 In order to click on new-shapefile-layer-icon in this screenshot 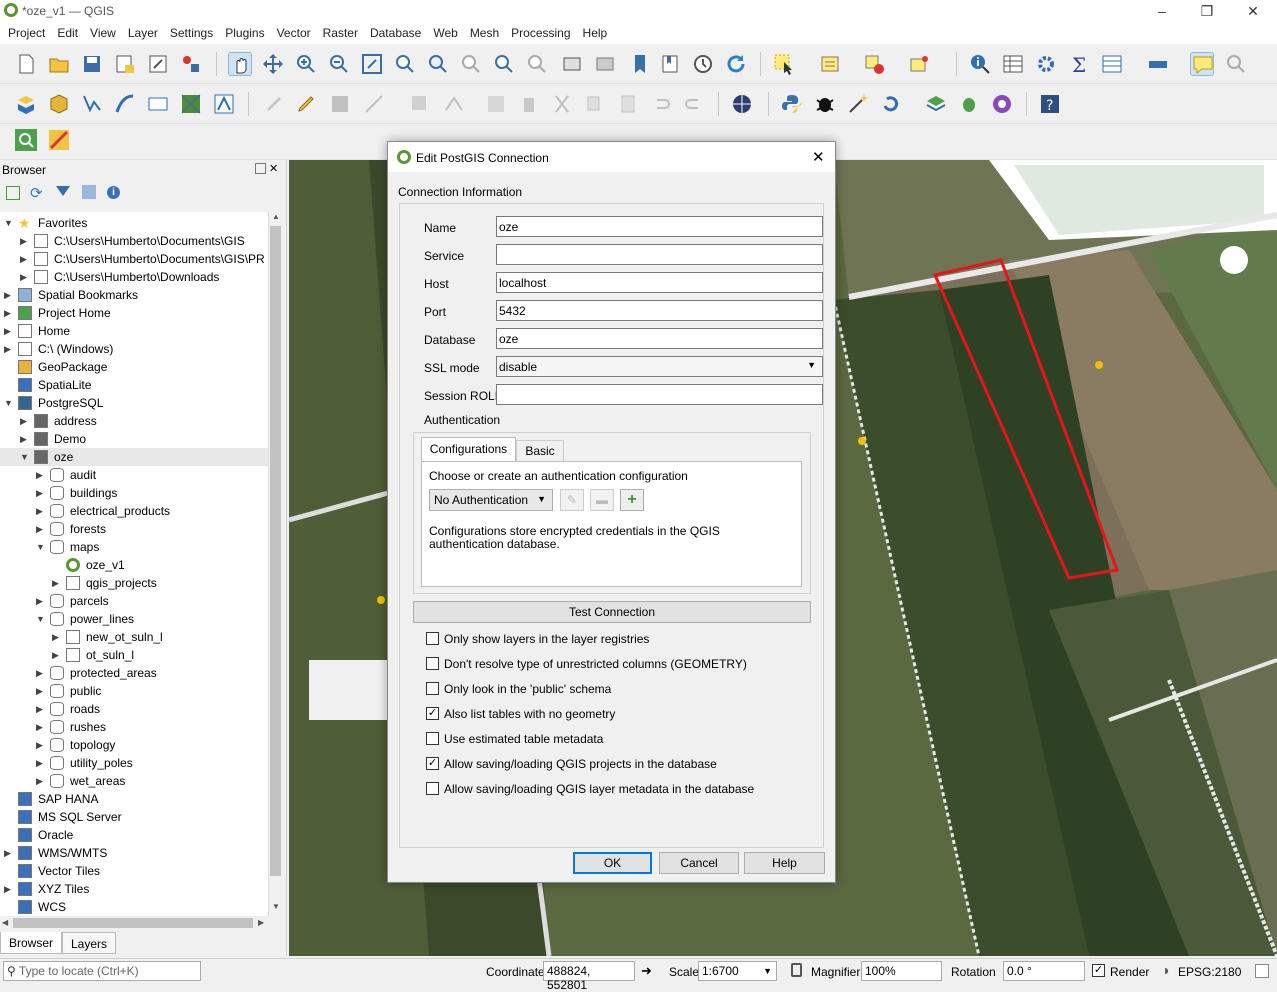, I will do `click(92, 104)`.